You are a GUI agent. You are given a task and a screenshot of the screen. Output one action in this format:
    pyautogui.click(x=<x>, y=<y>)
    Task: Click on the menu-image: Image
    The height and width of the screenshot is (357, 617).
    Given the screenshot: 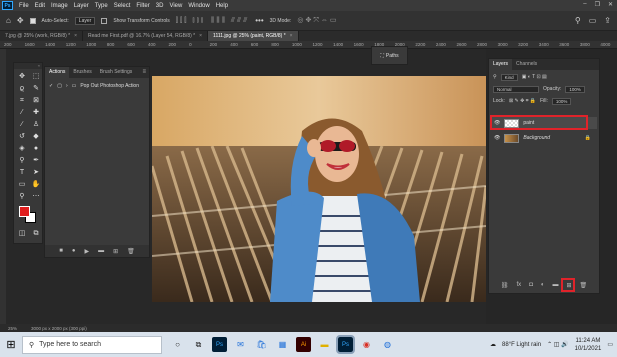 What is the action you would take?
    pyautogui.click(x=59, y=6)
    